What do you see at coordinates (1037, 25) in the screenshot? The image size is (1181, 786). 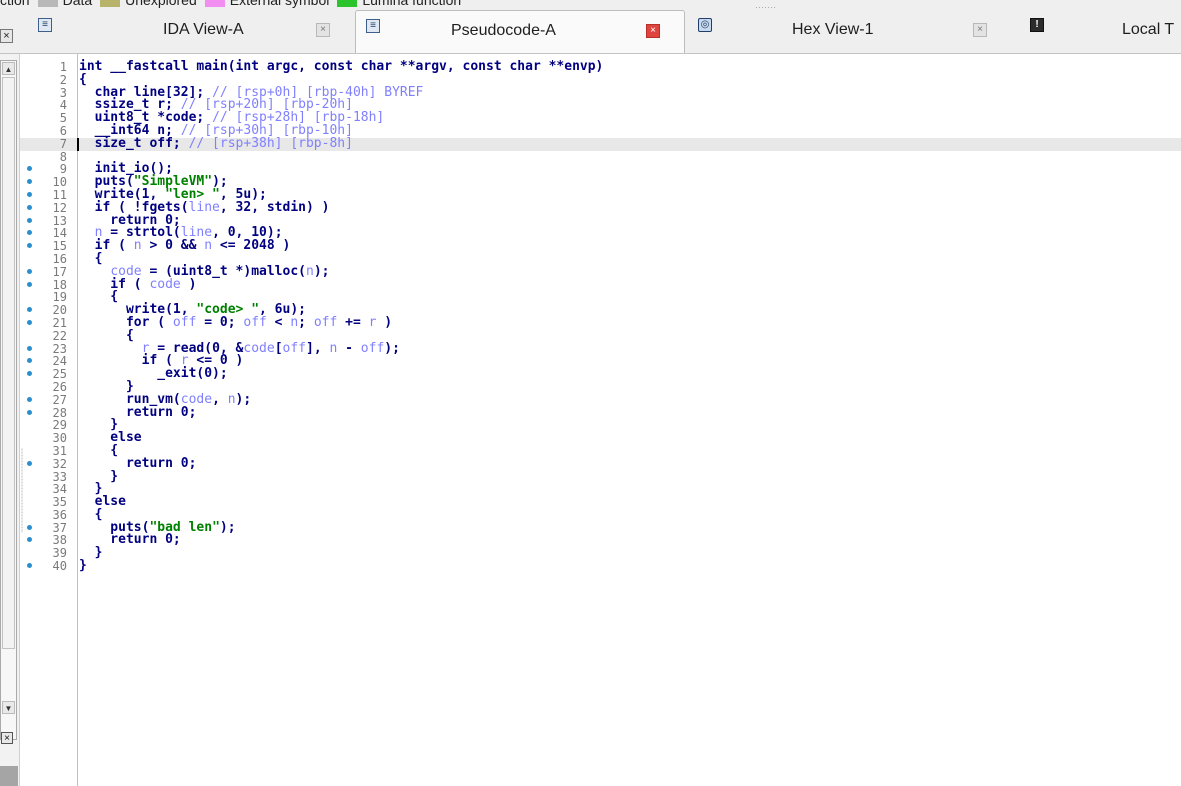 I see `info-icon: !` at bounding box center [1037, 25].